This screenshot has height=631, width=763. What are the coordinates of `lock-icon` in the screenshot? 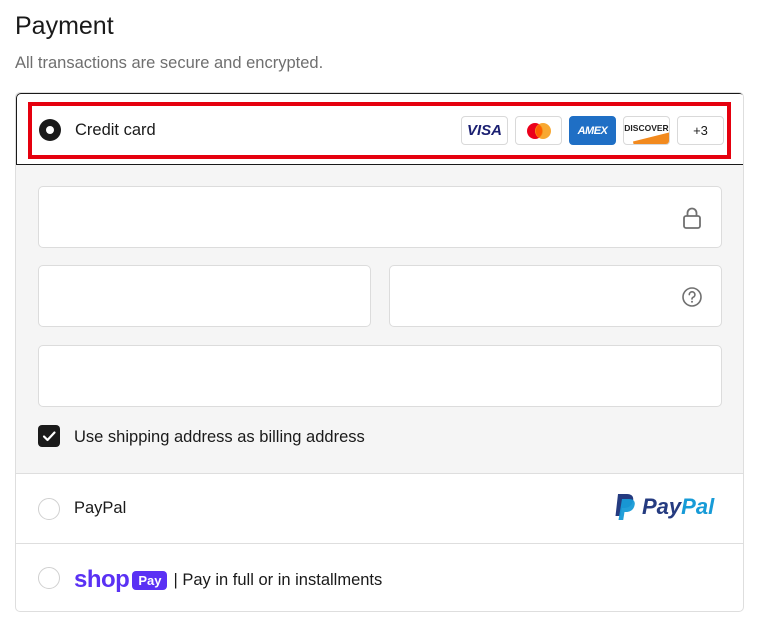 It's located at (692, 218).